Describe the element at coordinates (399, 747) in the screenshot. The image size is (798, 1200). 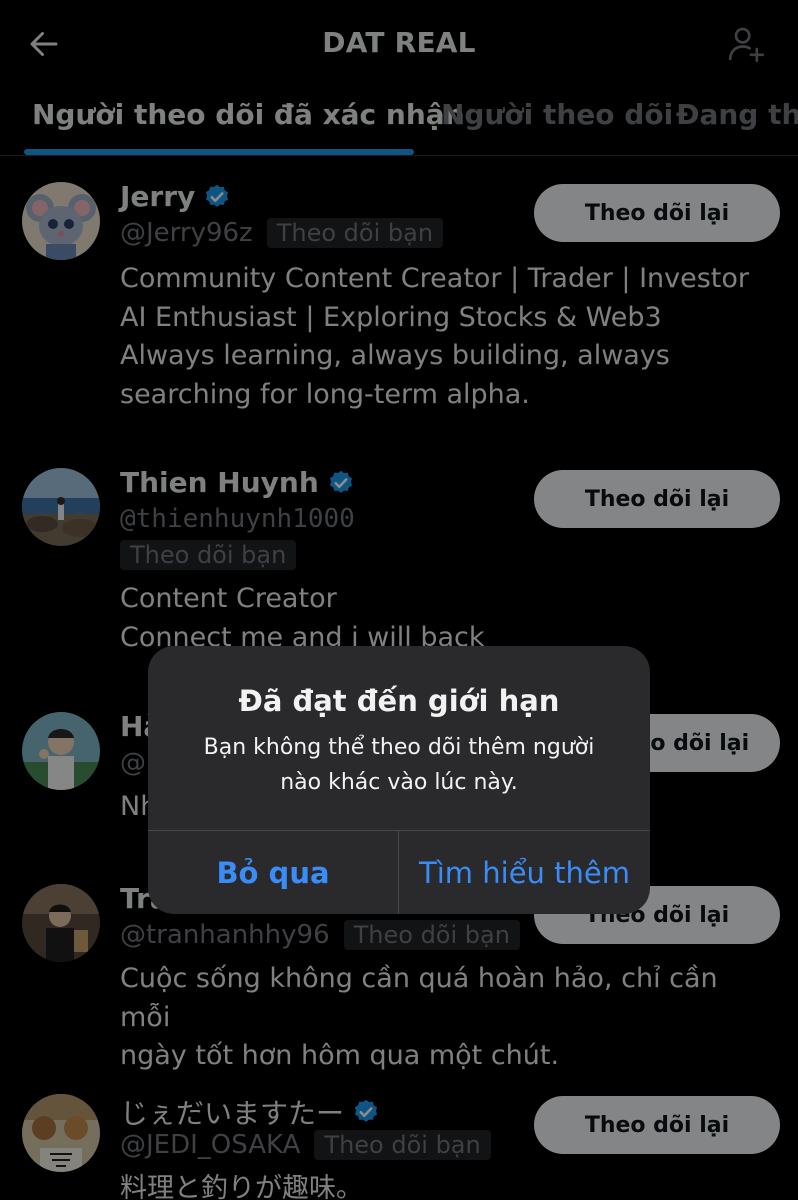
I see `alert-message-line: Bạn không thể theo dõi thêm người` at that location.